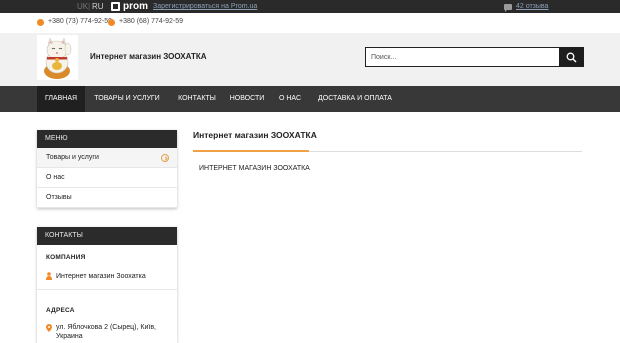 The image size is (620, 343). What do you see at coordinates (508, 7) in the screenshot?
I see `speech-bubble-icon` at bounding box center [508, 7].